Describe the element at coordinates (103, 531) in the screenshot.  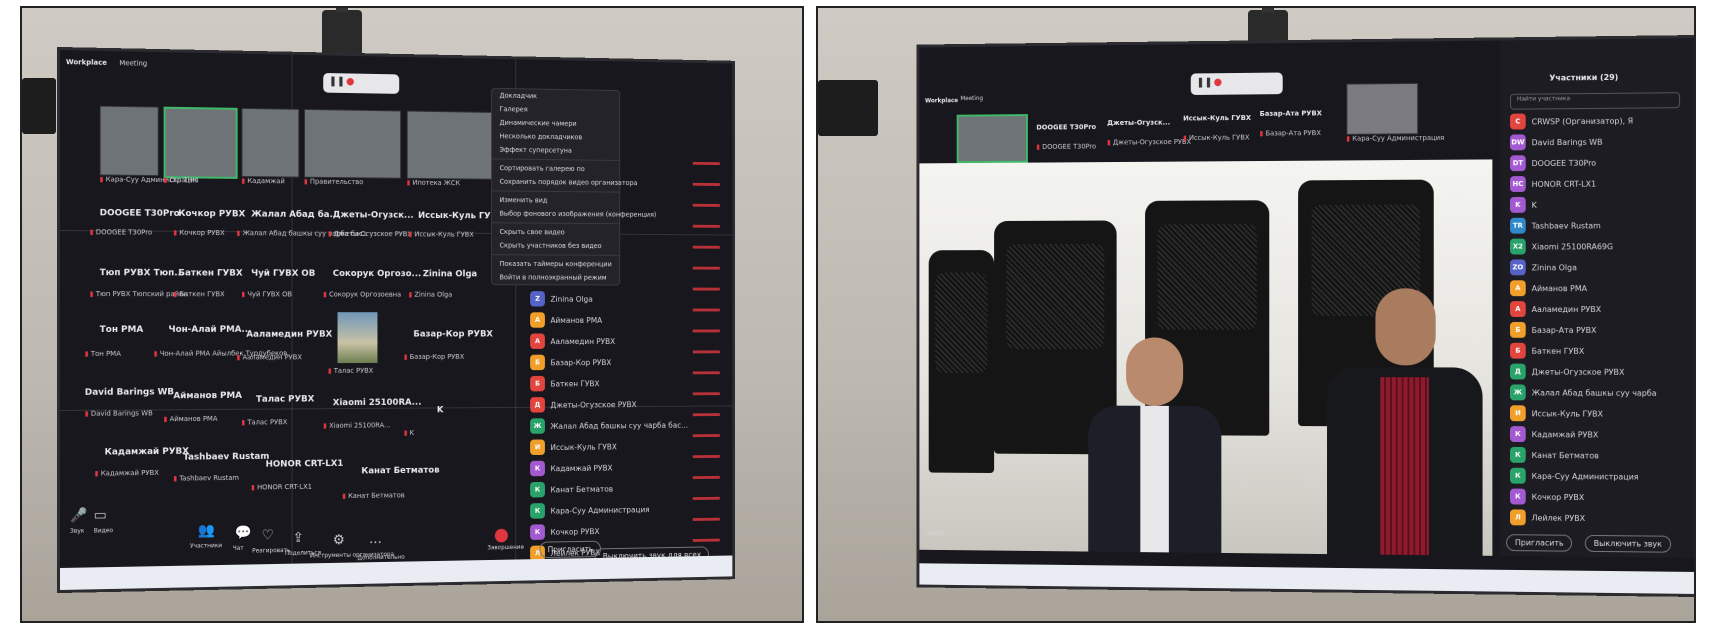
I see `video-label: Видео` at that location.